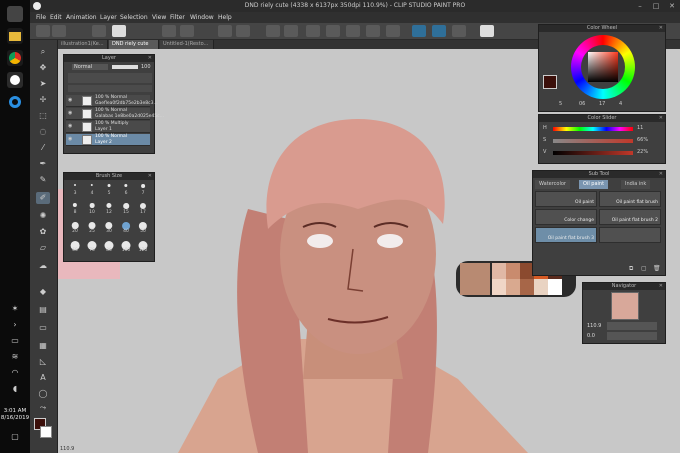 The image size is (680, 453). I want to click on brush-tool-icon: ✐, so click(43, 198).